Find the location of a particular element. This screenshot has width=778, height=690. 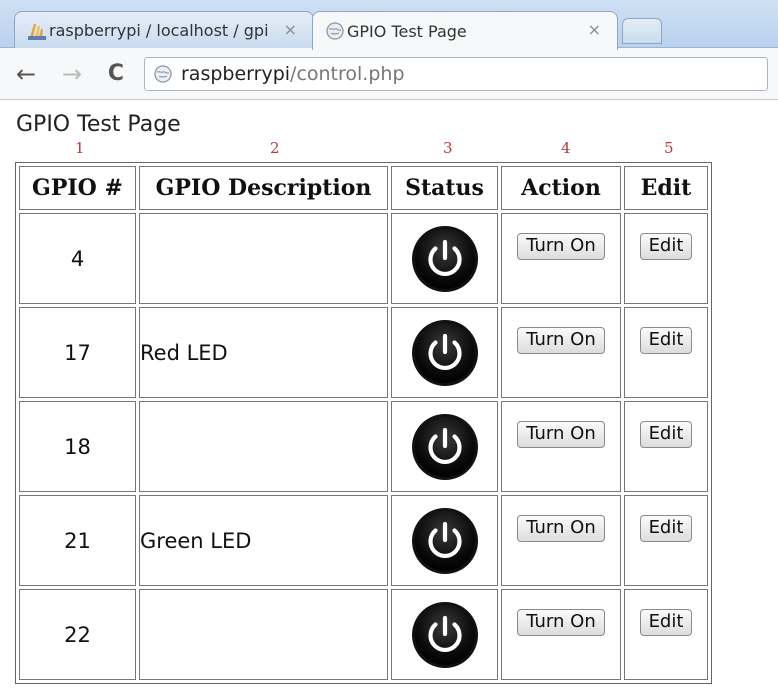

browser-toolbar: ← → C raspberrypi/control.php is located at coordinates (389, 74).